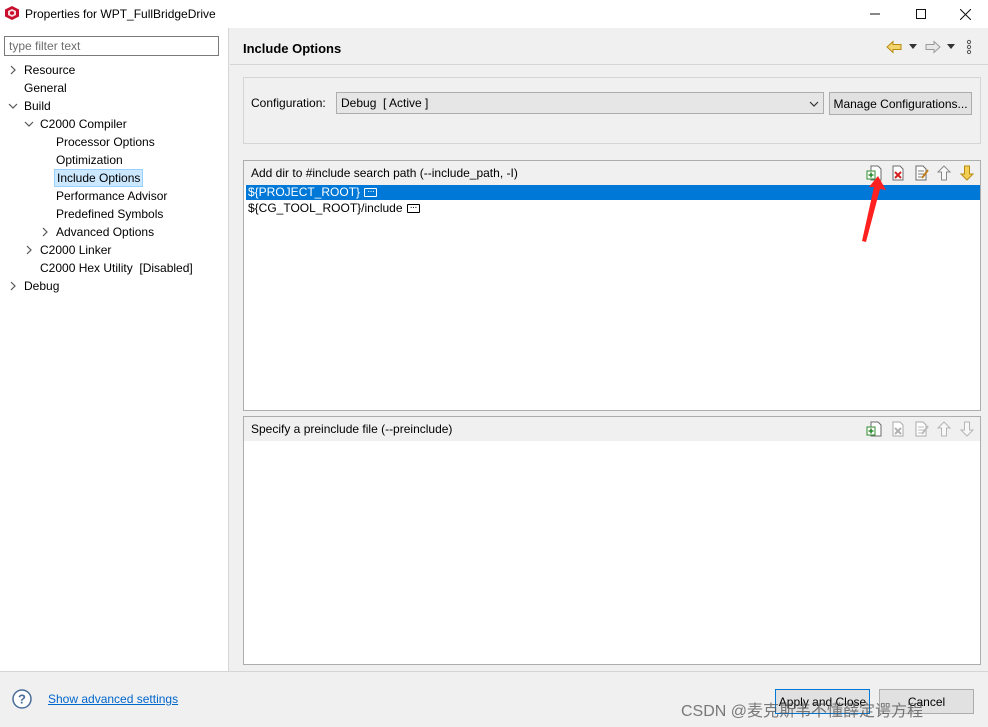 The image size is (988, 727). Describe the element at coordinates (12, 13) in the screenshot. I see `ccs-app-icon` at that location.